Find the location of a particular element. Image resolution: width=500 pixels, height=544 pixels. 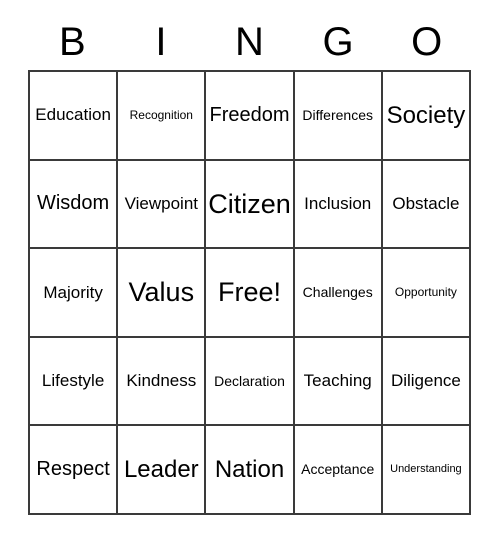

bingo-cell: Declaration is located at coordinates (250, 382).